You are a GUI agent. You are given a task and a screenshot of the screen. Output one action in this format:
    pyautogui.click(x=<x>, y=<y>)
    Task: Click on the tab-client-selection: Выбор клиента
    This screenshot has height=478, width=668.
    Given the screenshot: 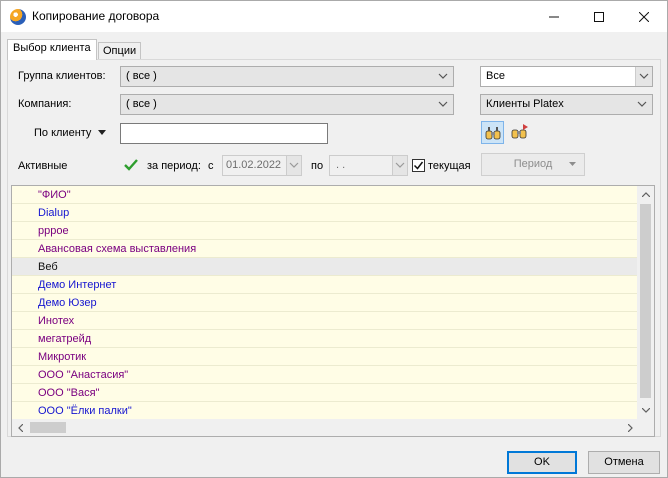 What is the action you would take?
    pyautogui.click(x=52, y=49)
    